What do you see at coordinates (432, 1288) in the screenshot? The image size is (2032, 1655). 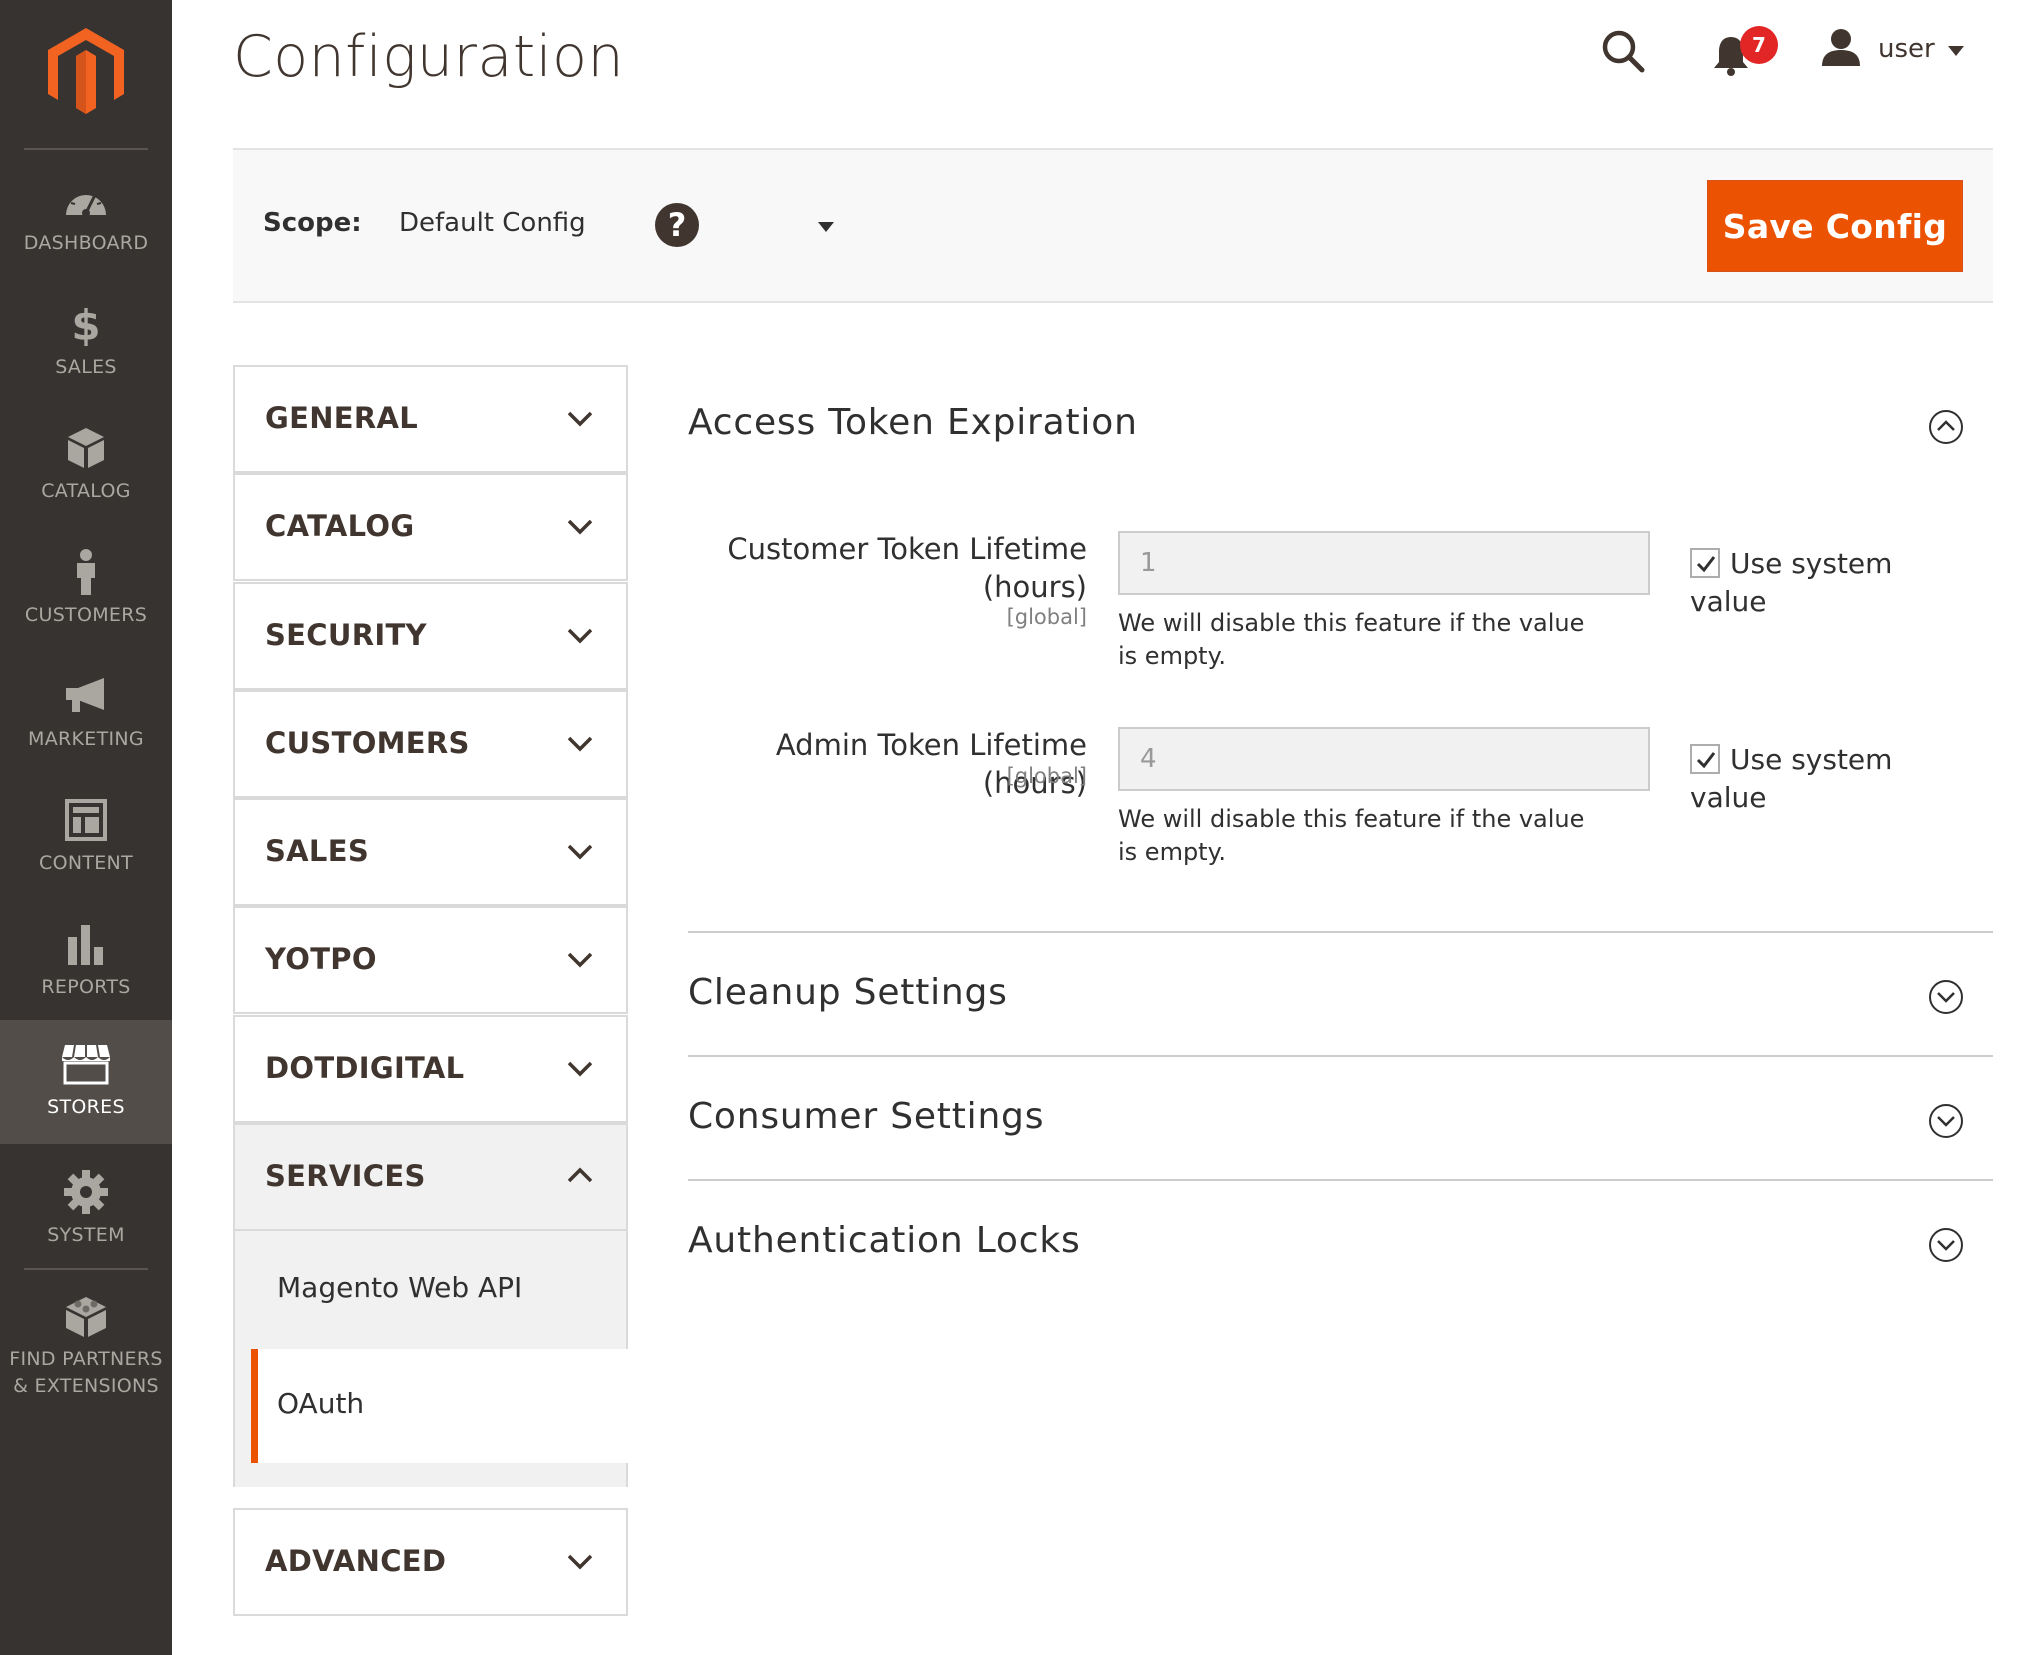 I see `tab-item-magento-web-api: Magento Web API` at bounding box center [432, 1288].